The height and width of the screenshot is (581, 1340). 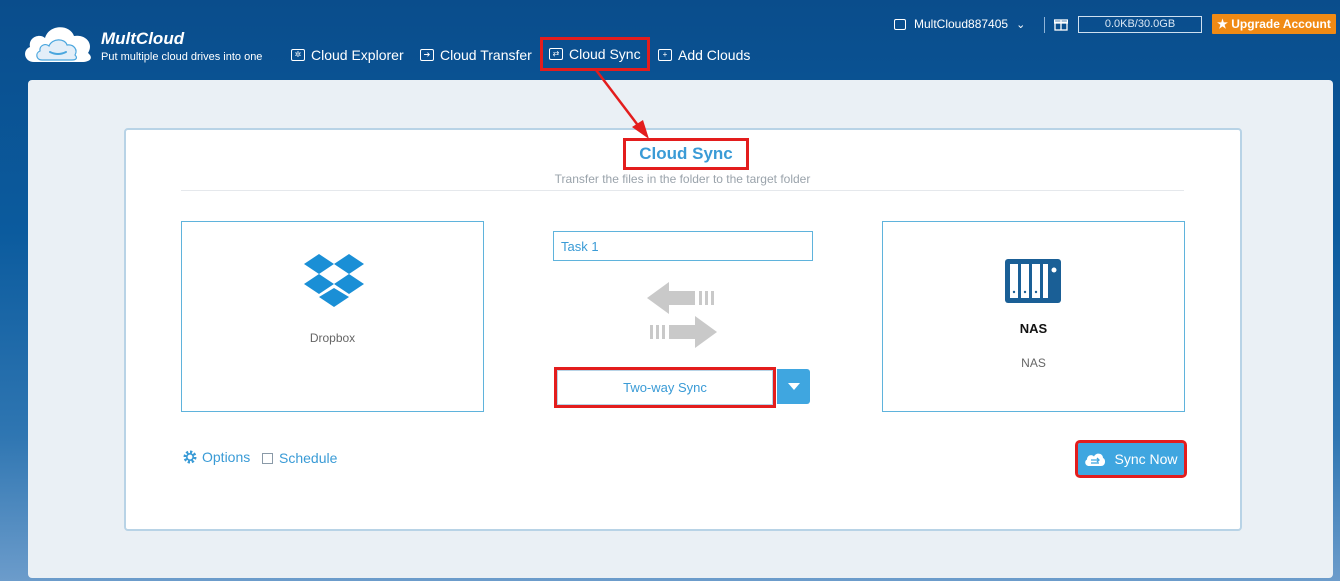 What do you see at coordinates (683, 246) in the screenshot?
I see `task-name-input` at bounding box center [683, 246].